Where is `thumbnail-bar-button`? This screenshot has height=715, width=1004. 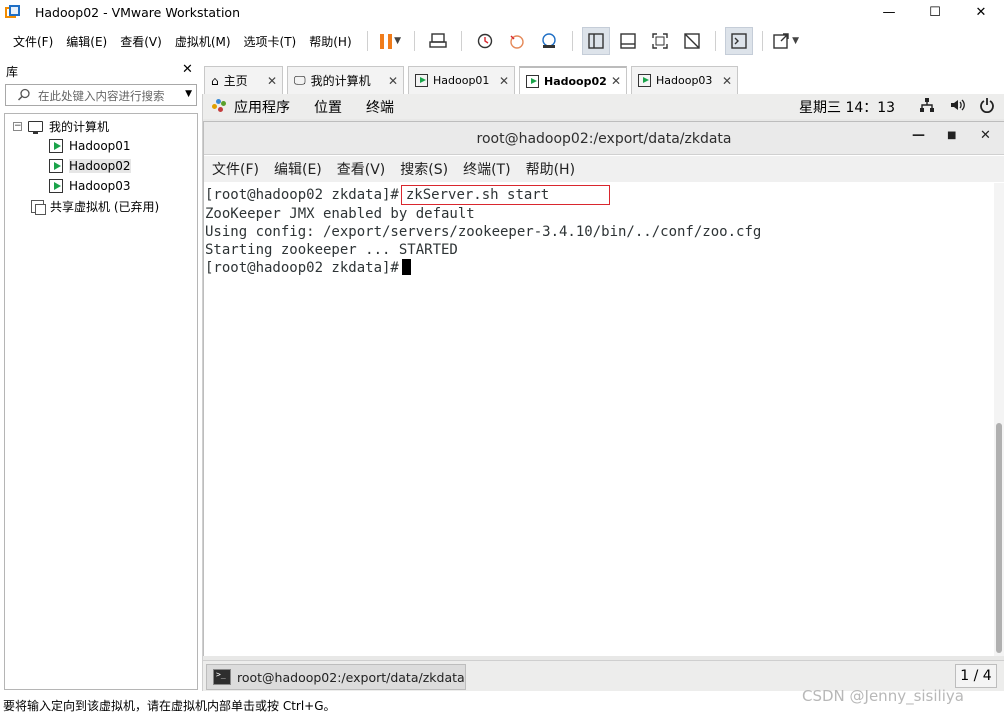
thumbnail-bar-button is located at coordinates (628, 41).